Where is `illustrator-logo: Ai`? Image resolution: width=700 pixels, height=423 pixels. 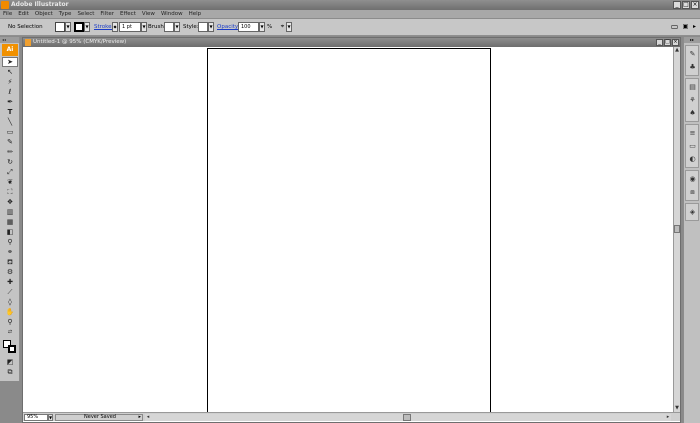 illustrator-logo: Ai is located at coordinates (10, 50).